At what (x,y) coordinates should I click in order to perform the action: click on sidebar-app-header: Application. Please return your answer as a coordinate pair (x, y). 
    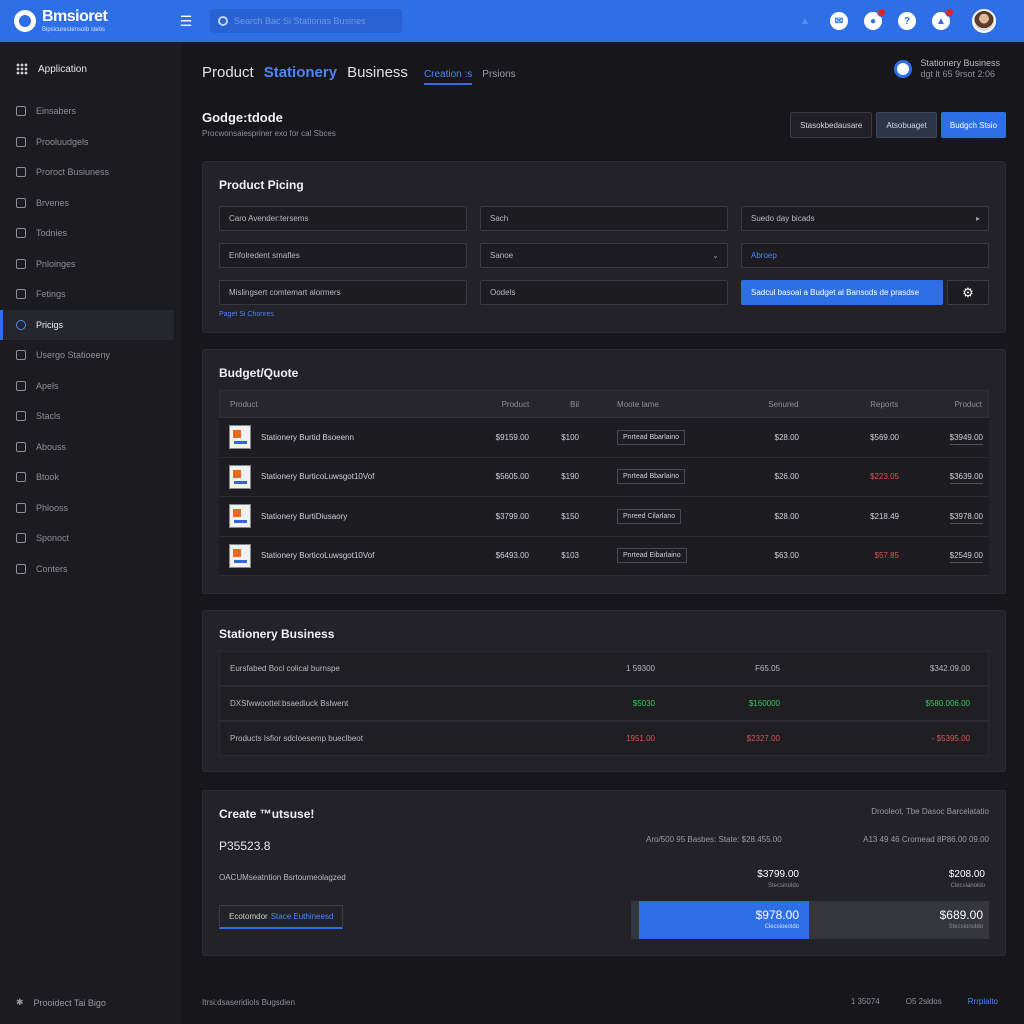
    Looking at the image, I should click on (91, 69).